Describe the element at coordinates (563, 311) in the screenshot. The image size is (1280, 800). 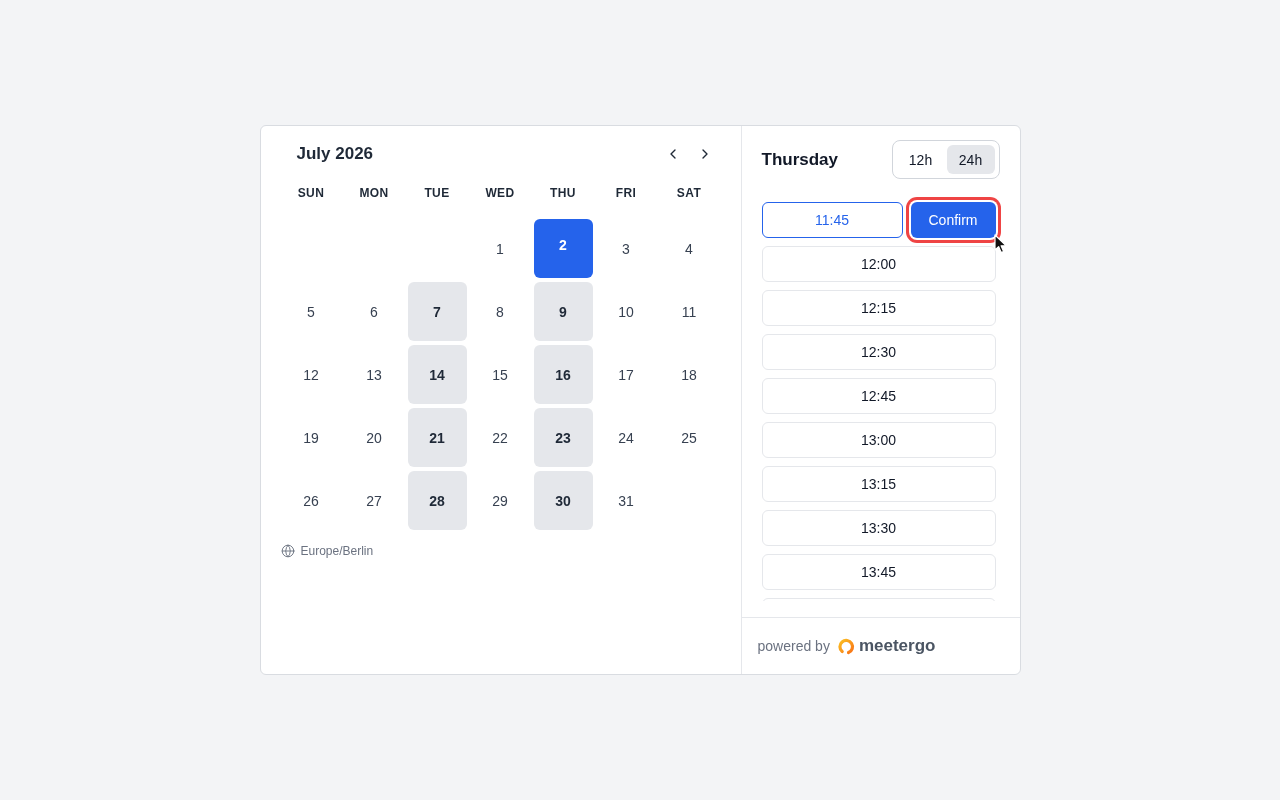
I see `day-button: 9` at that location.